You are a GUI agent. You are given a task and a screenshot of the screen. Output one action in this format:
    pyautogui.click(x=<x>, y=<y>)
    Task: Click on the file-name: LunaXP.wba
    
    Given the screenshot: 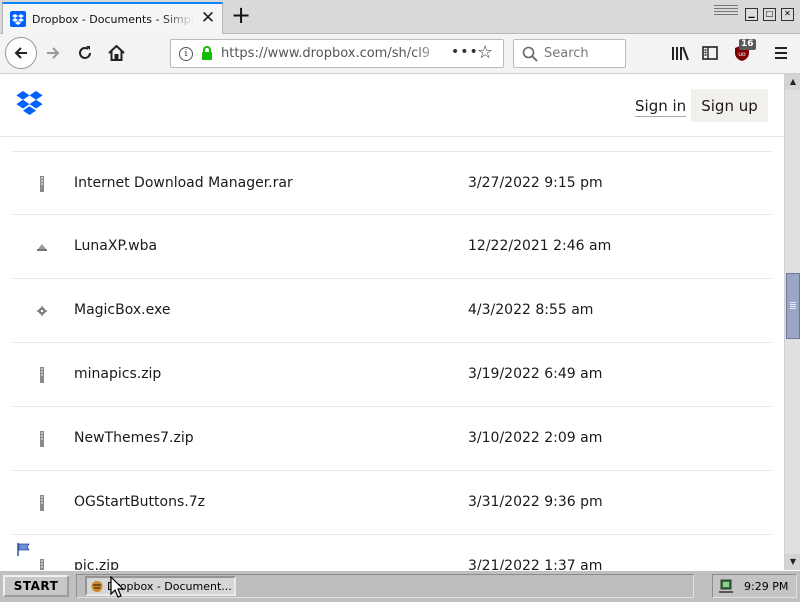 What is the action you would take?
    pyautogui.click(x=115, y=246)
    